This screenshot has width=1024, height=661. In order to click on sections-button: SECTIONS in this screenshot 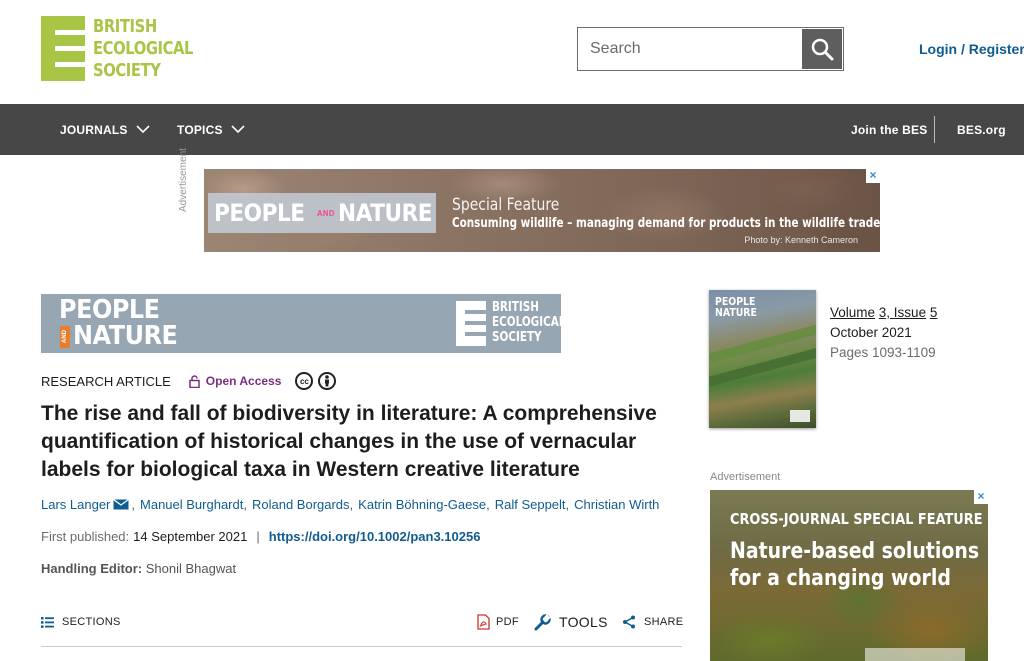, I will do `click(81, 622)`.